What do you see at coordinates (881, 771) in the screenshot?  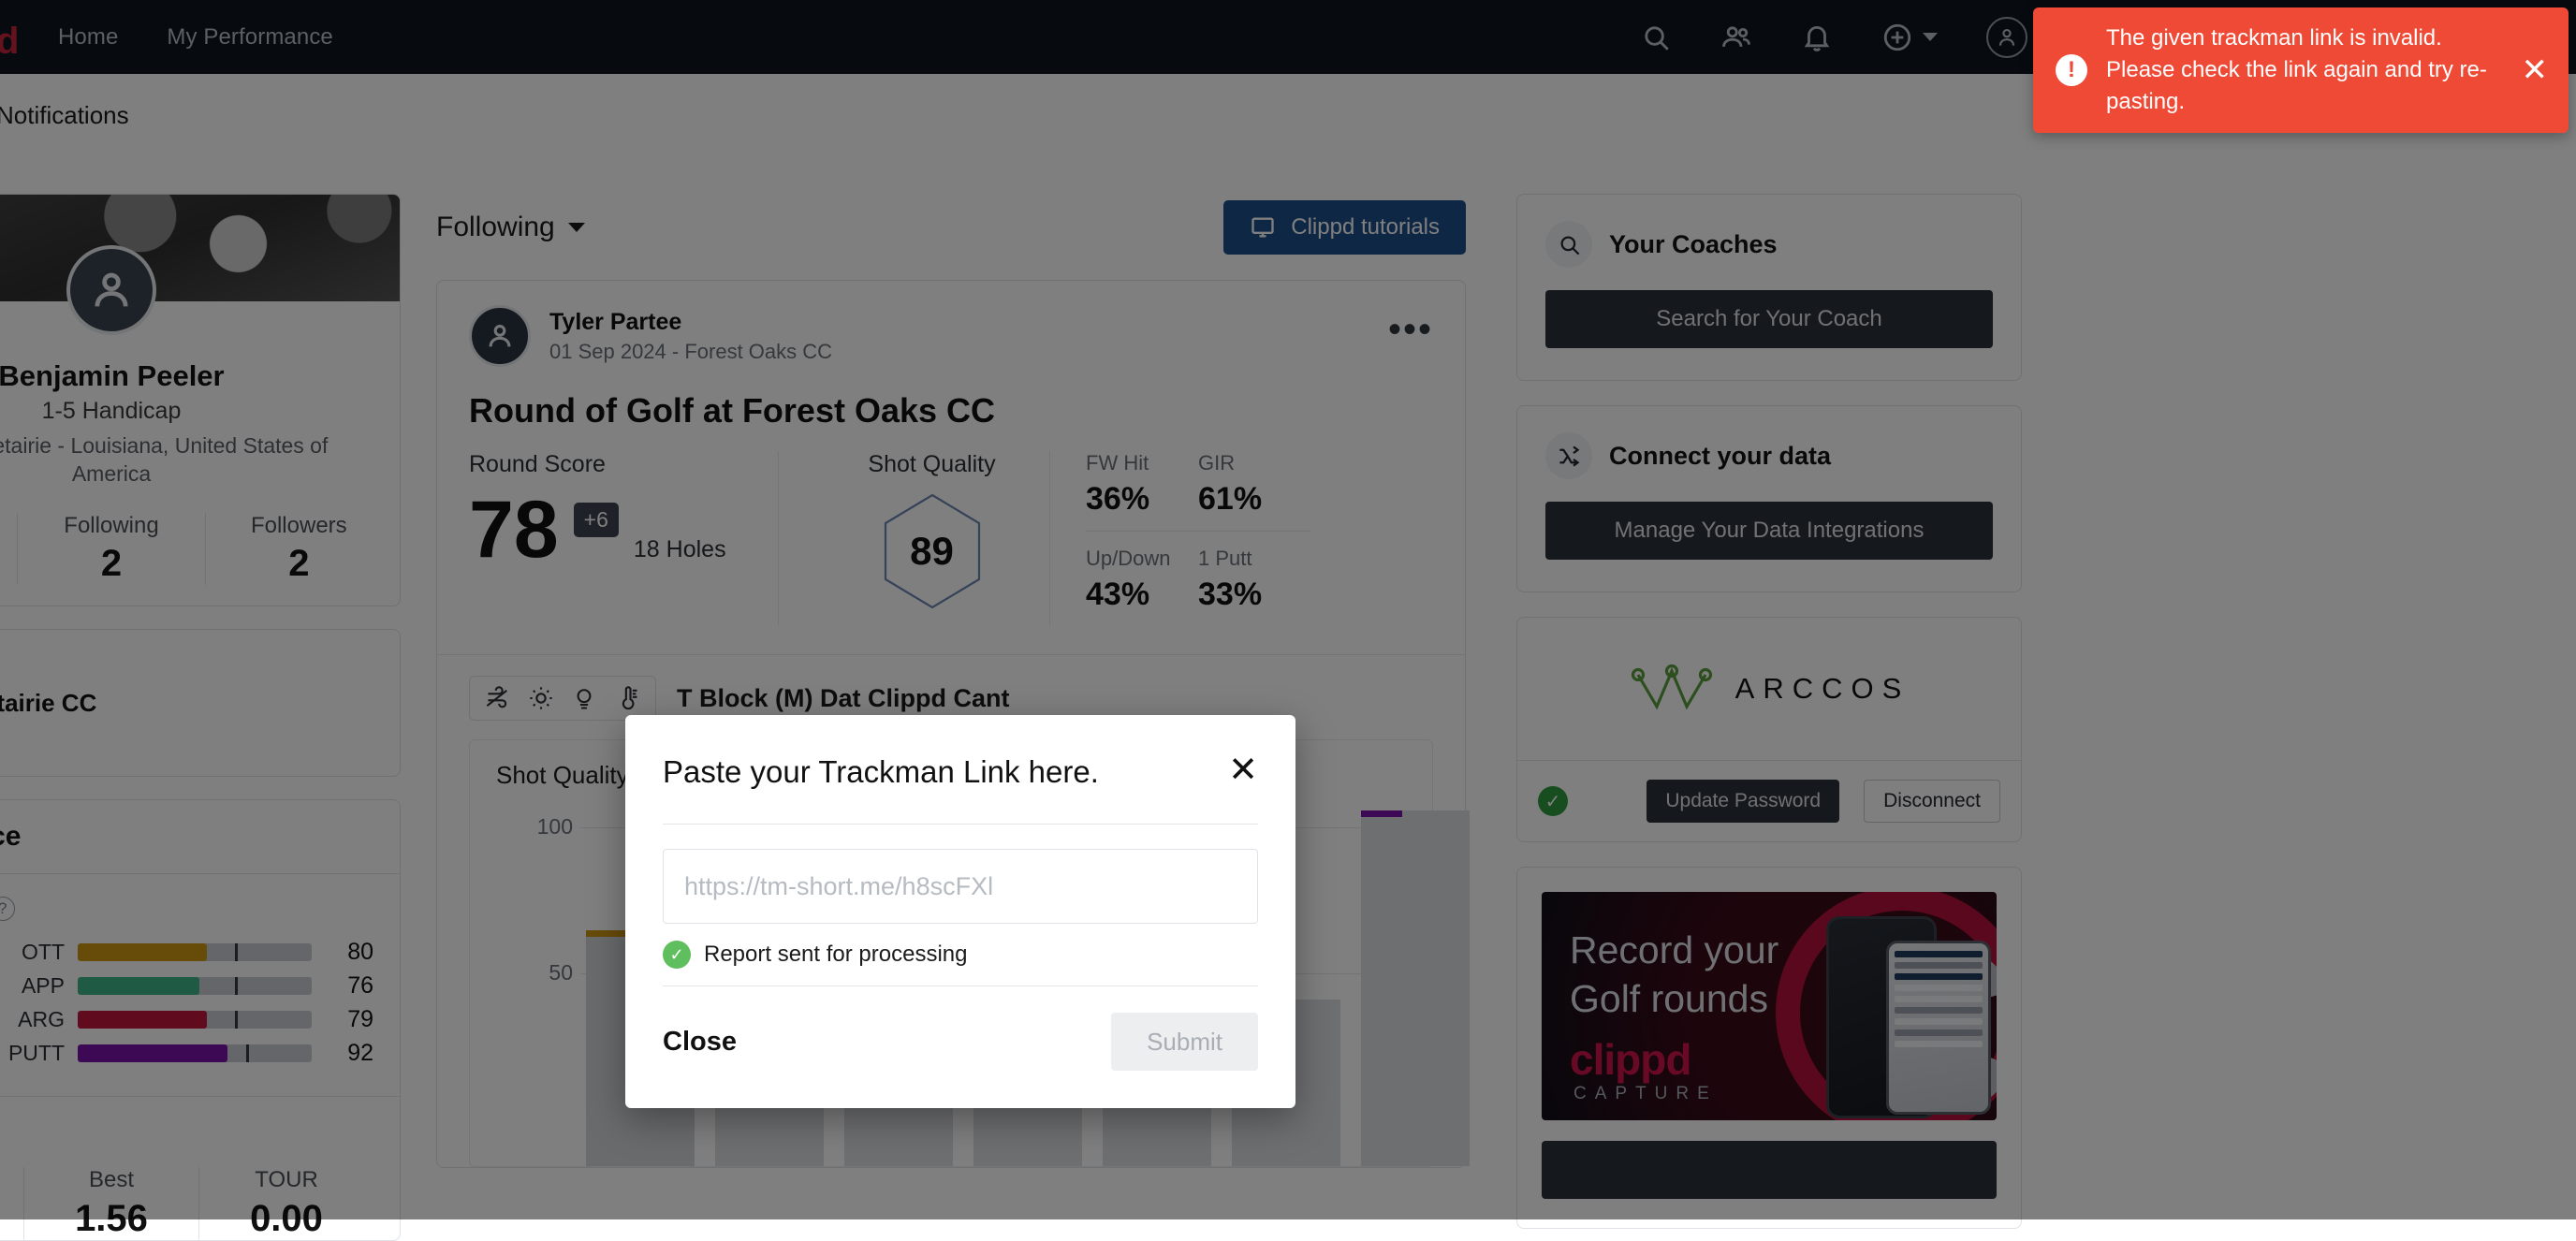 I see `modal-title: Paste your Trackman Link here.` at bounding box center [881, 771].